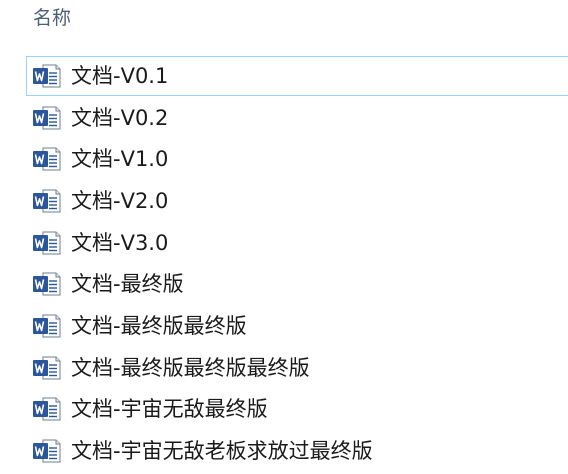 This screenshot has height=474, width=568. What do you see at coordinates (120, 200) in the screenshot?
I see `file-name: 文档-V2.0` at bounding box center [120, 200].